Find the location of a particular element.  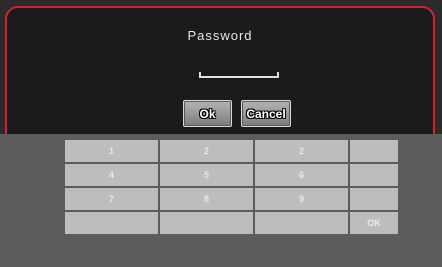

key-blank-row2 is located at coordinates (374, 175).